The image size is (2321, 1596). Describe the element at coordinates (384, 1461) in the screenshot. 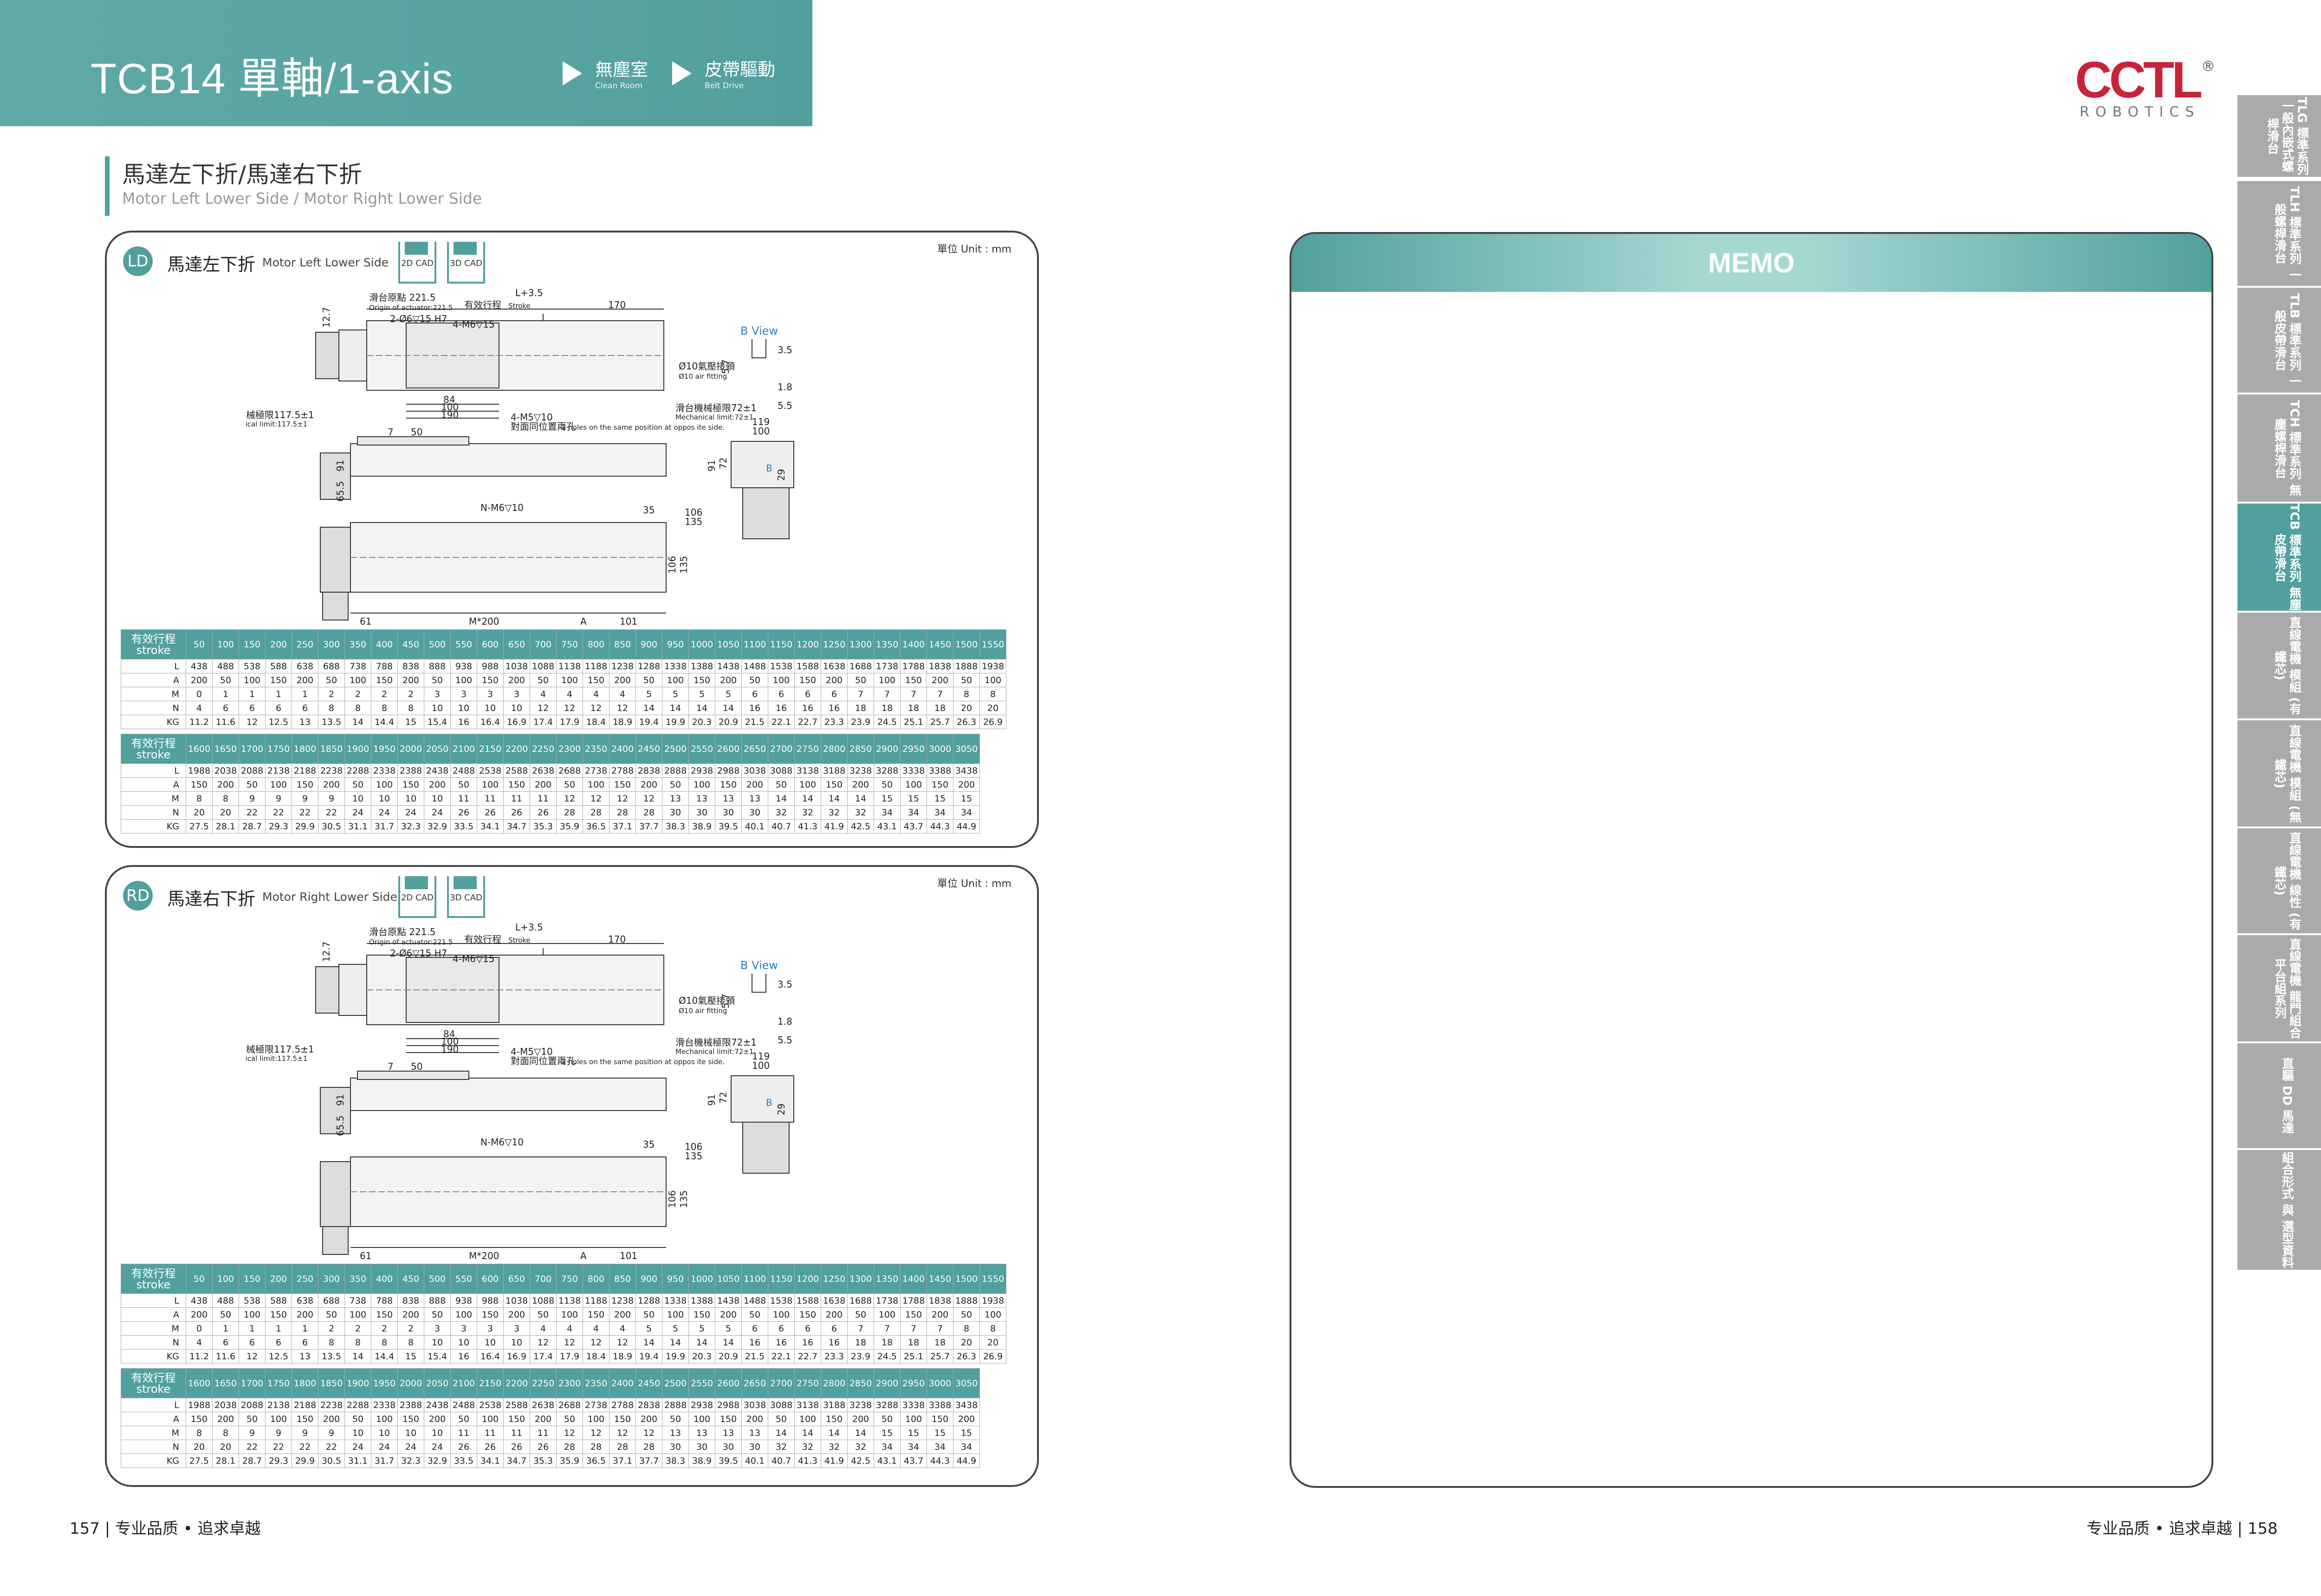

I see `spec-cell: 31.7` at that location.